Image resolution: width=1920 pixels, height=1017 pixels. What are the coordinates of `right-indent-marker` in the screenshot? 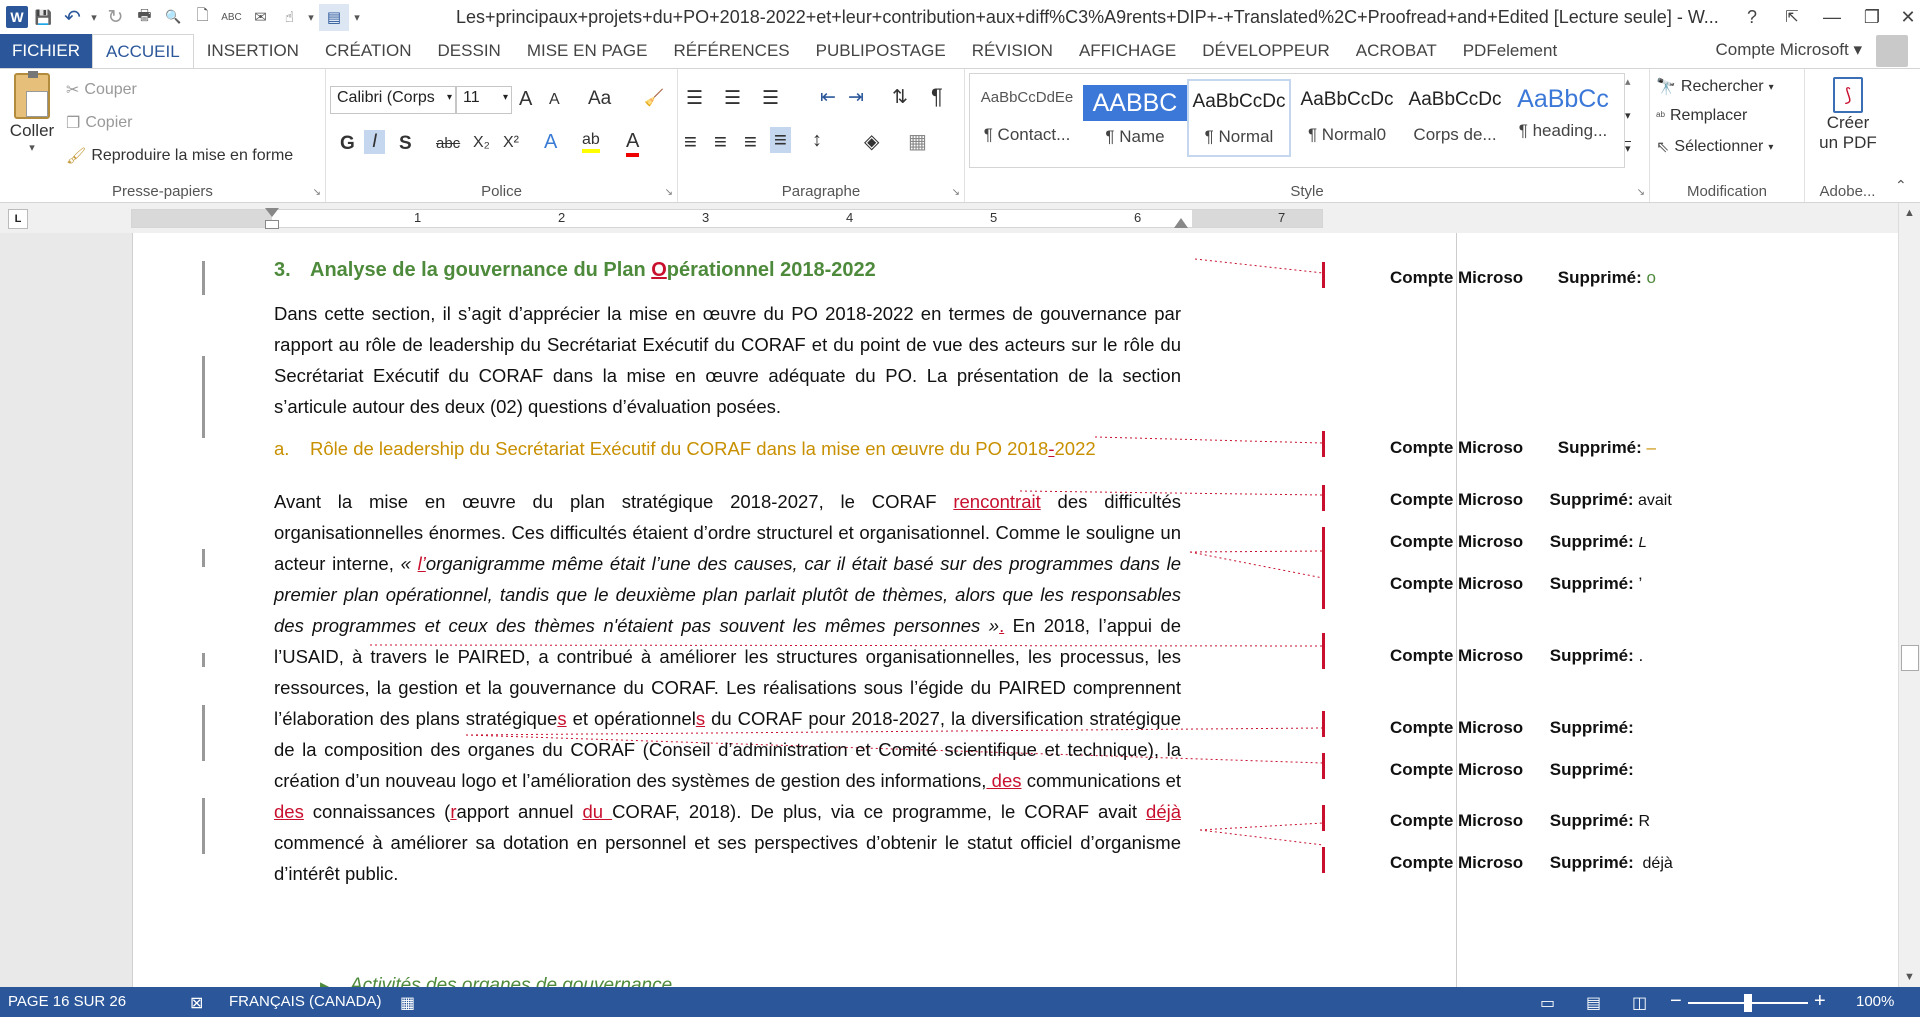 It's located at (1181, 223).